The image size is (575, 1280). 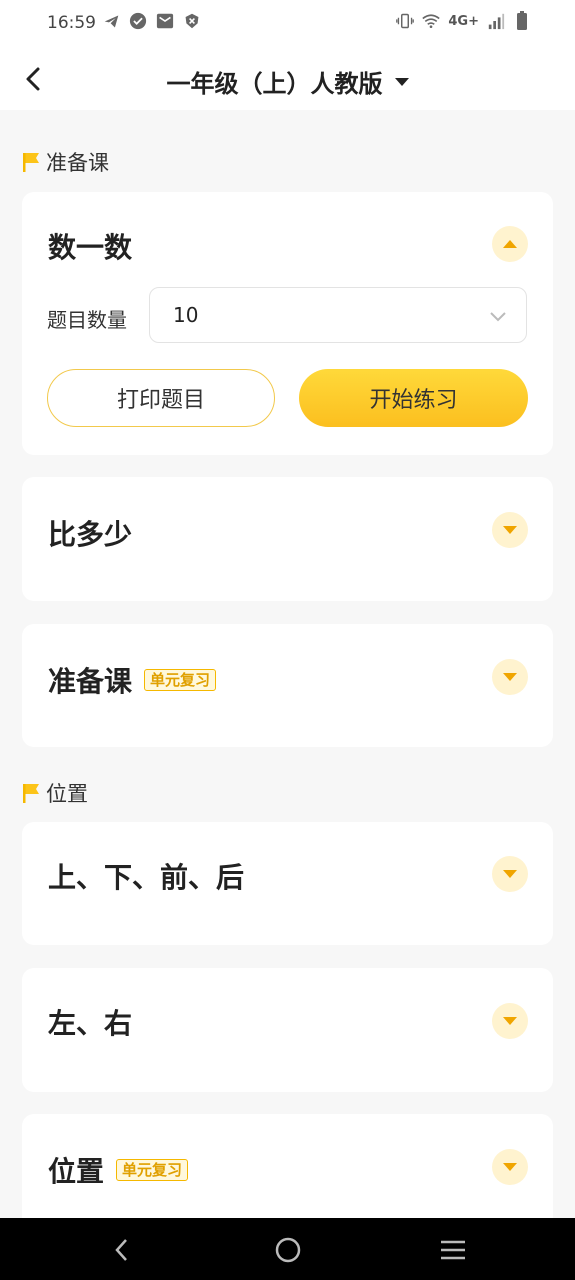 I want to click on lesson-title: 左、右, so click(x=90, y=1022).